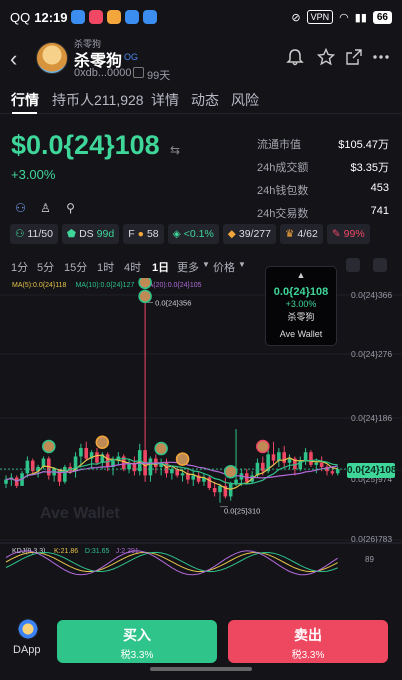  What do you see at coordinates (301, 275) in the screenshot?
I see `caret-up-icon: ▲` at bounding box center [301, 275].